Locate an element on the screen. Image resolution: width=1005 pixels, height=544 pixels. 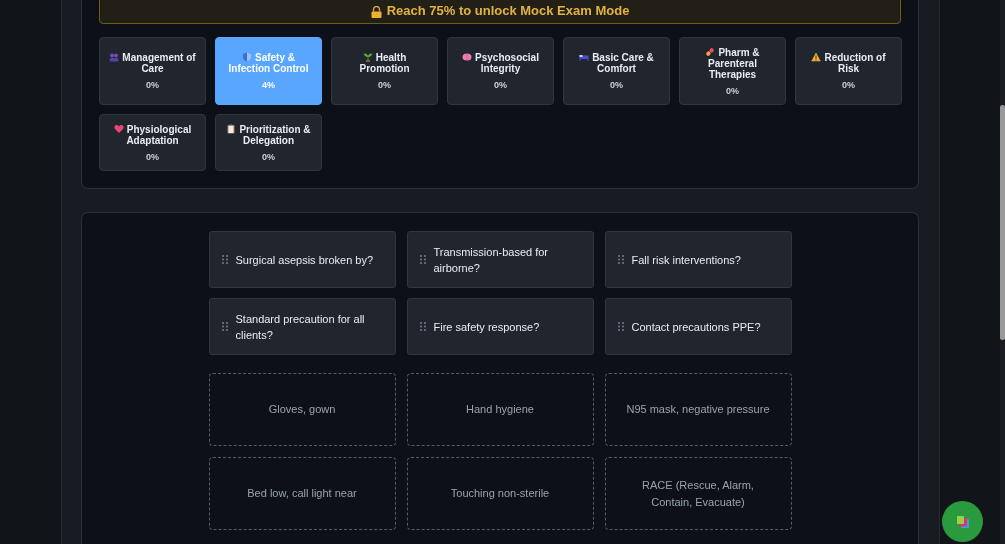
pill-icon is located at coordinates (710, 51).